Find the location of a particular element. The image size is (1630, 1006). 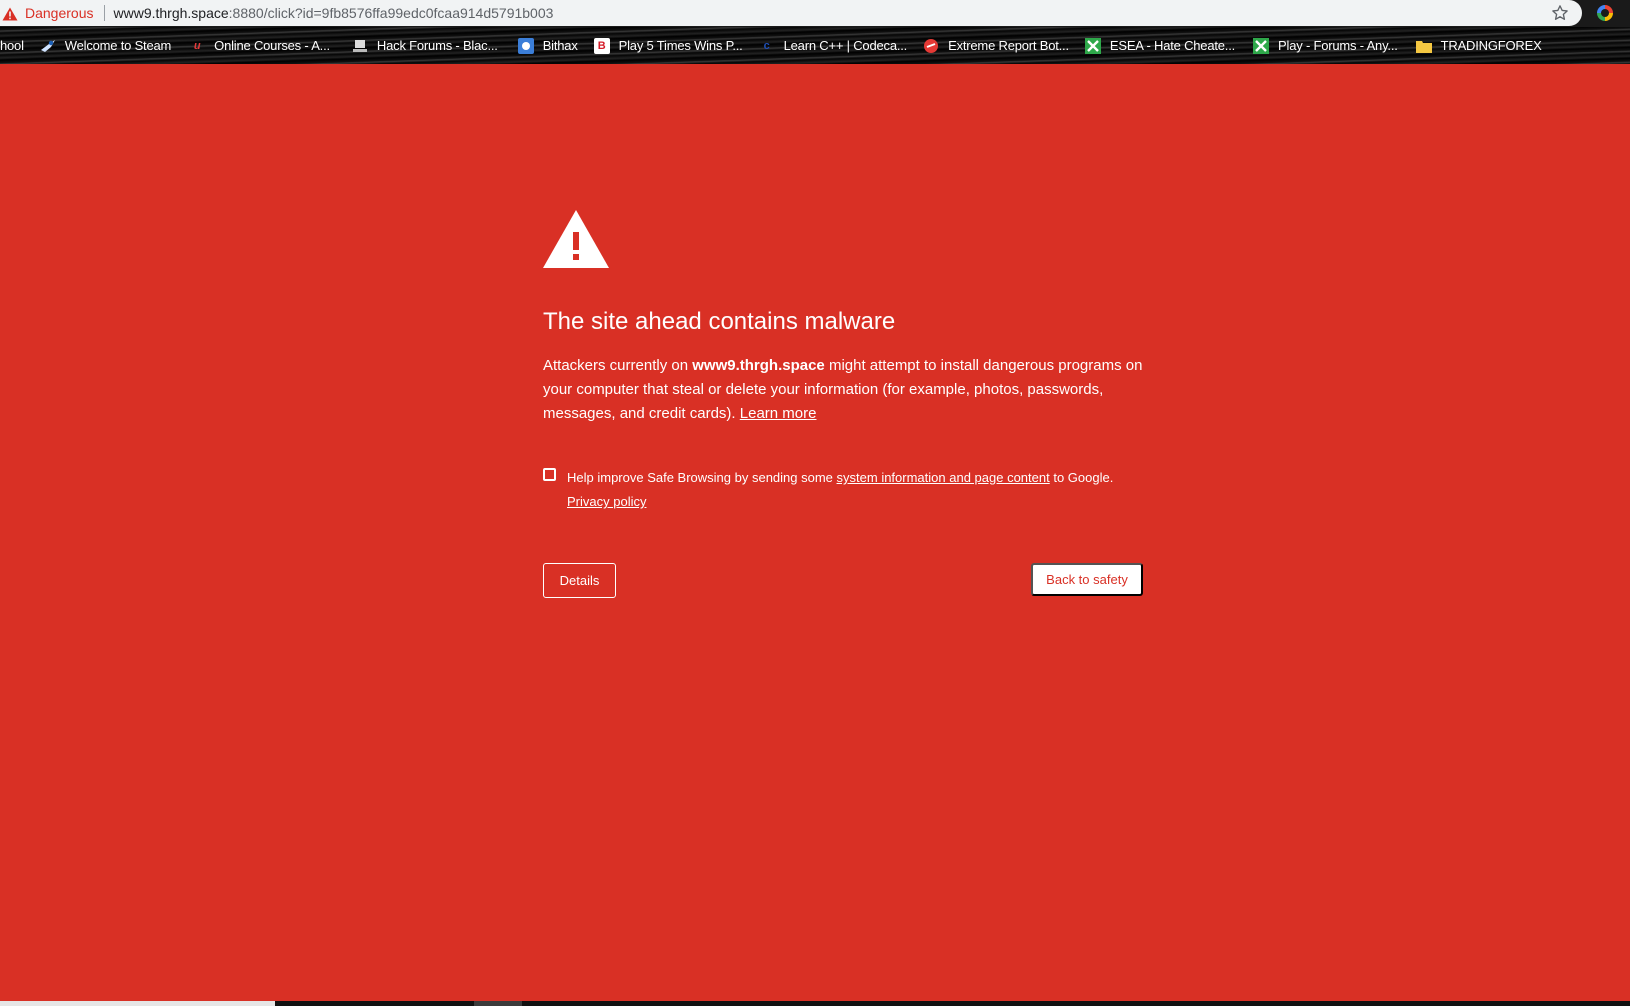

b-icon: B is located at coordinates (601, 45).